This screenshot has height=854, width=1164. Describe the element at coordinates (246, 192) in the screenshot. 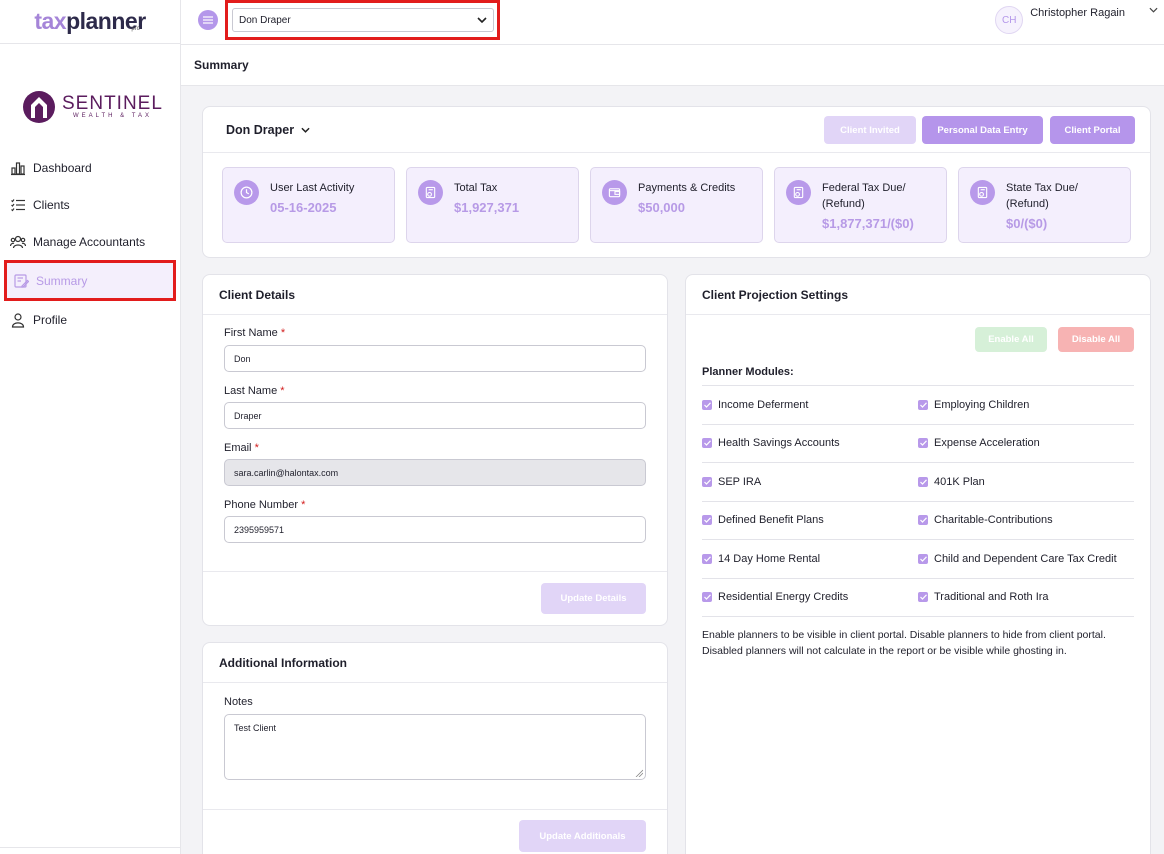

I see `clock-icon` at that location.